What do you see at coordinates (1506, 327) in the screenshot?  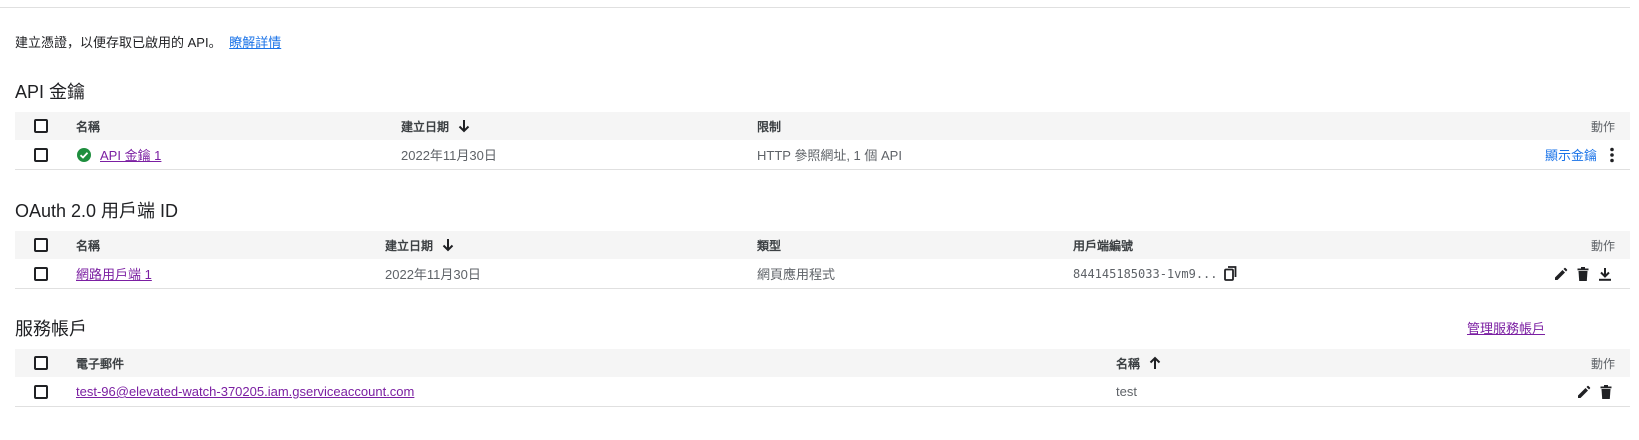 I see `manage-service-accounts-link: 管理服務帳戶` at bounding box center [1506, 327].